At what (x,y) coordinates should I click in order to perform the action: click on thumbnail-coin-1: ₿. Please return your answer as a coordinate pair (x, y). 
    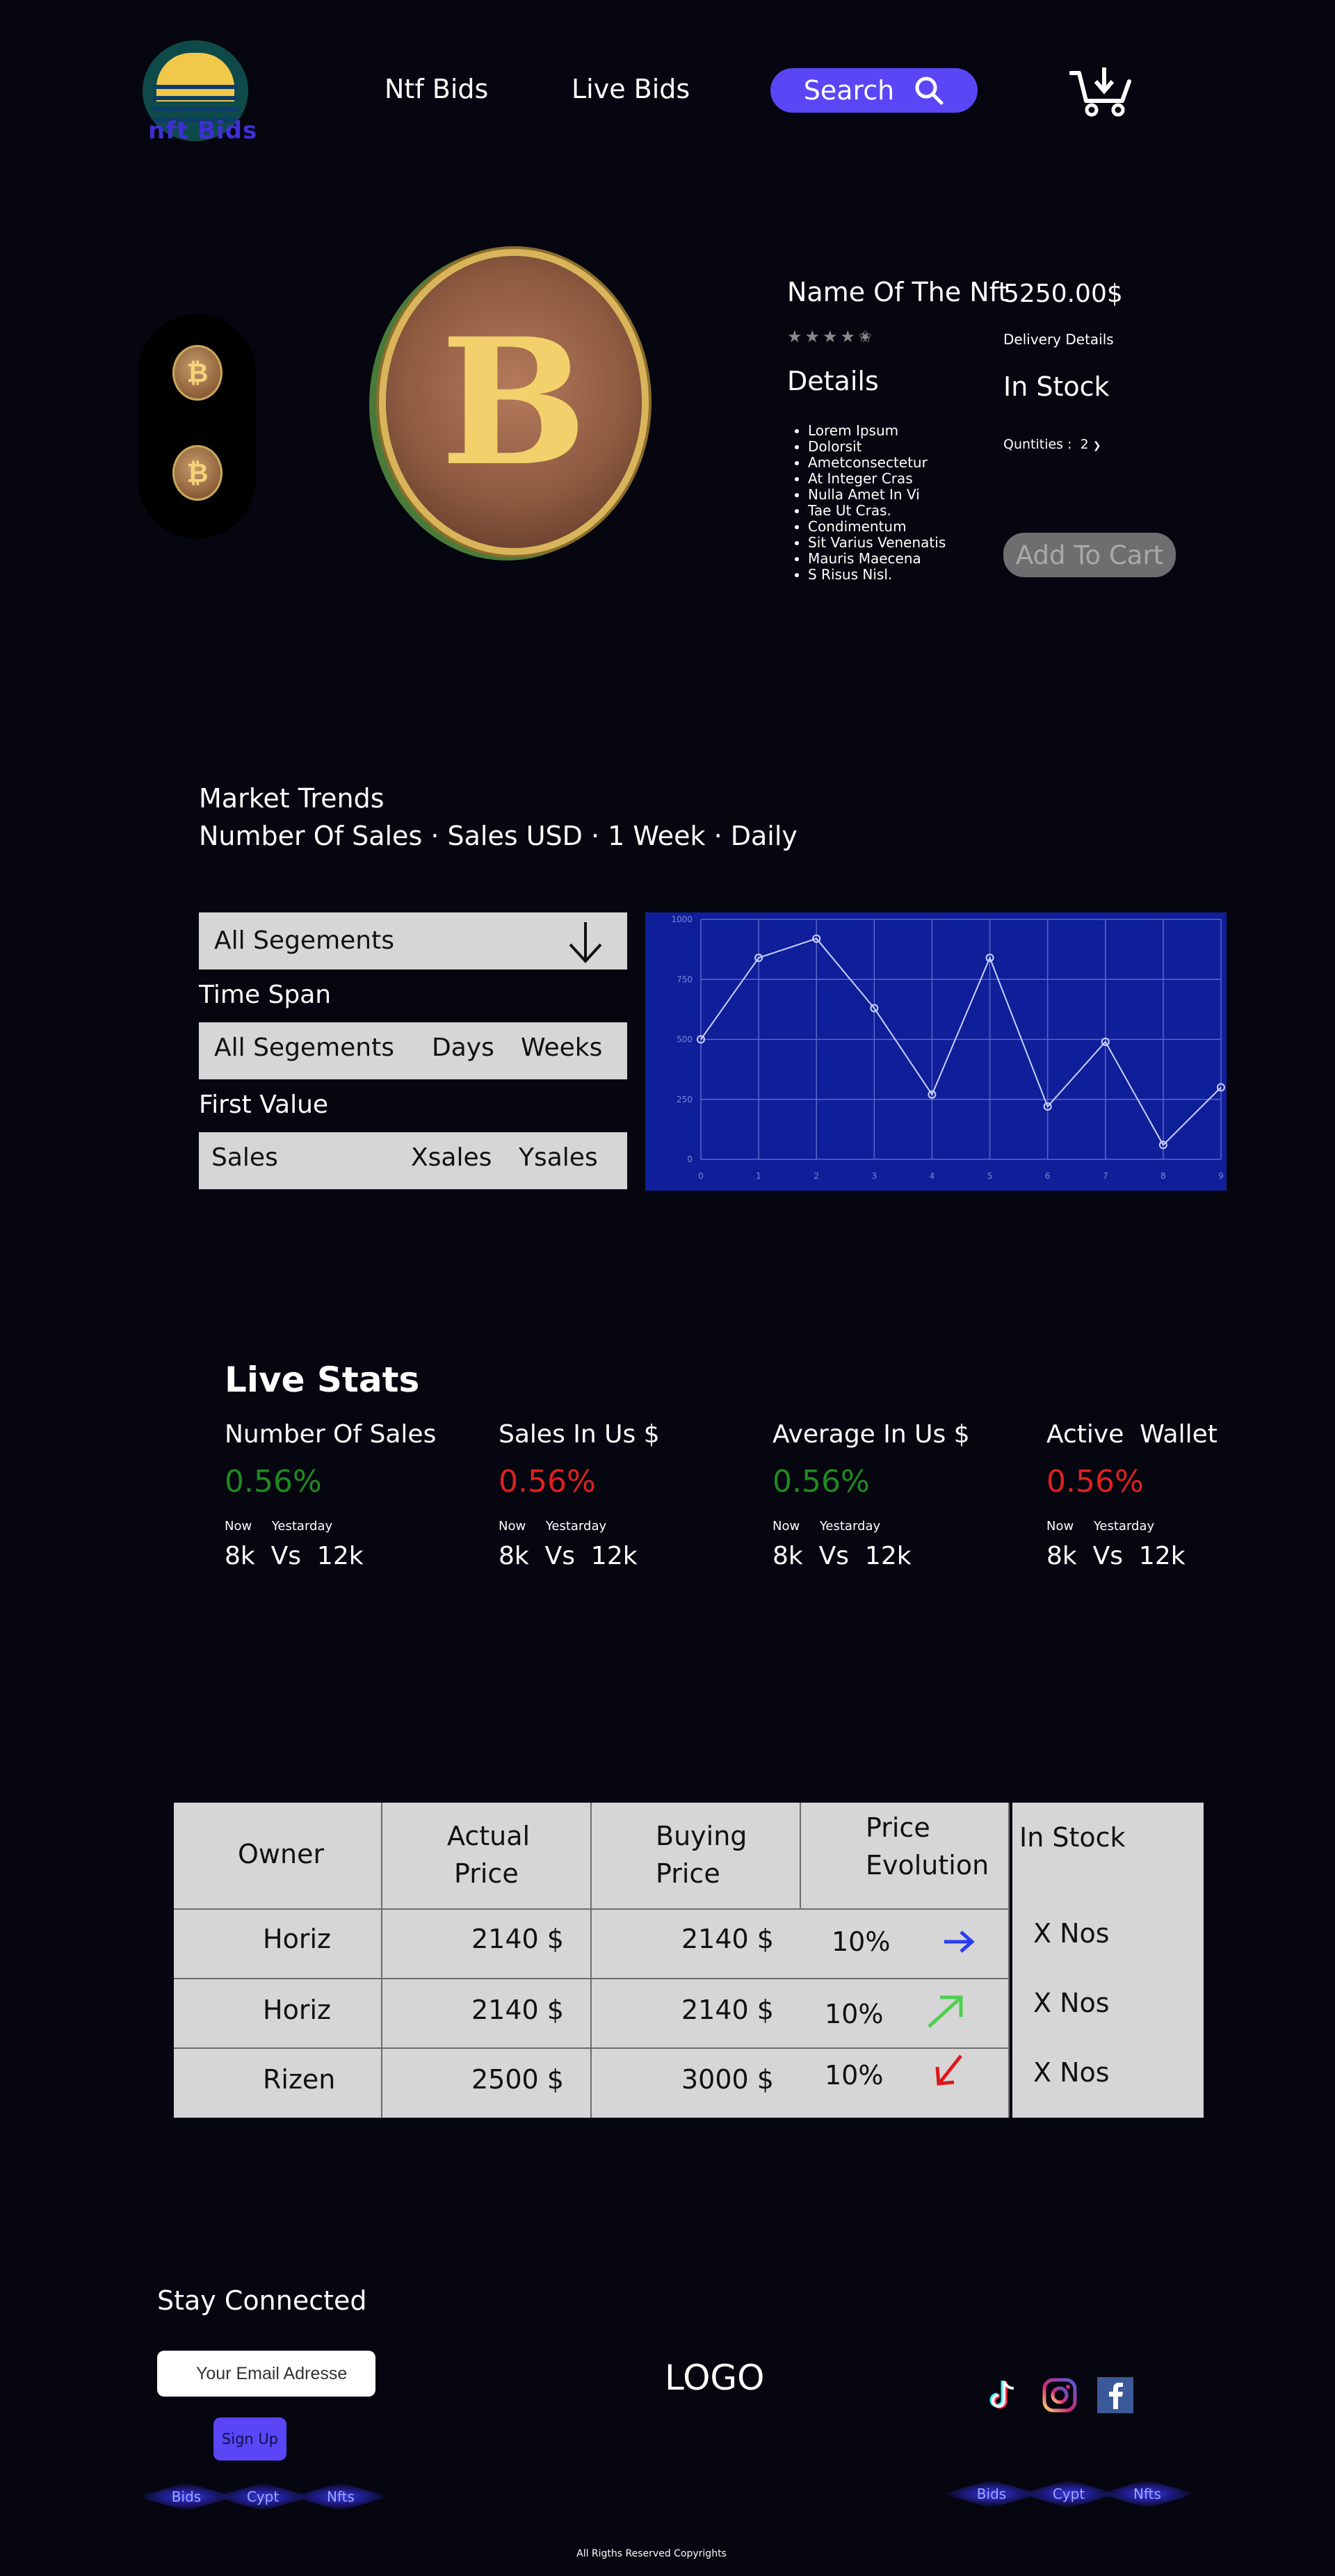
    Looking at the image, I should click on (197, 373).